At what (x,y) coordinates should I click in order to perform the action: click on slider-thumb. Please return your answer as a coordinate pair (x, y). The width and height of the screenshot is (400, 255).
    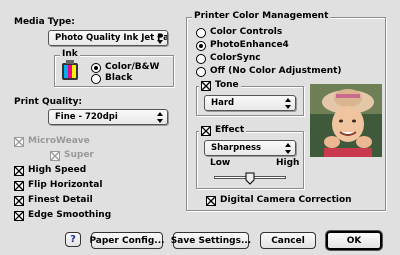
    Looking at the image, I should click on (250, 178).